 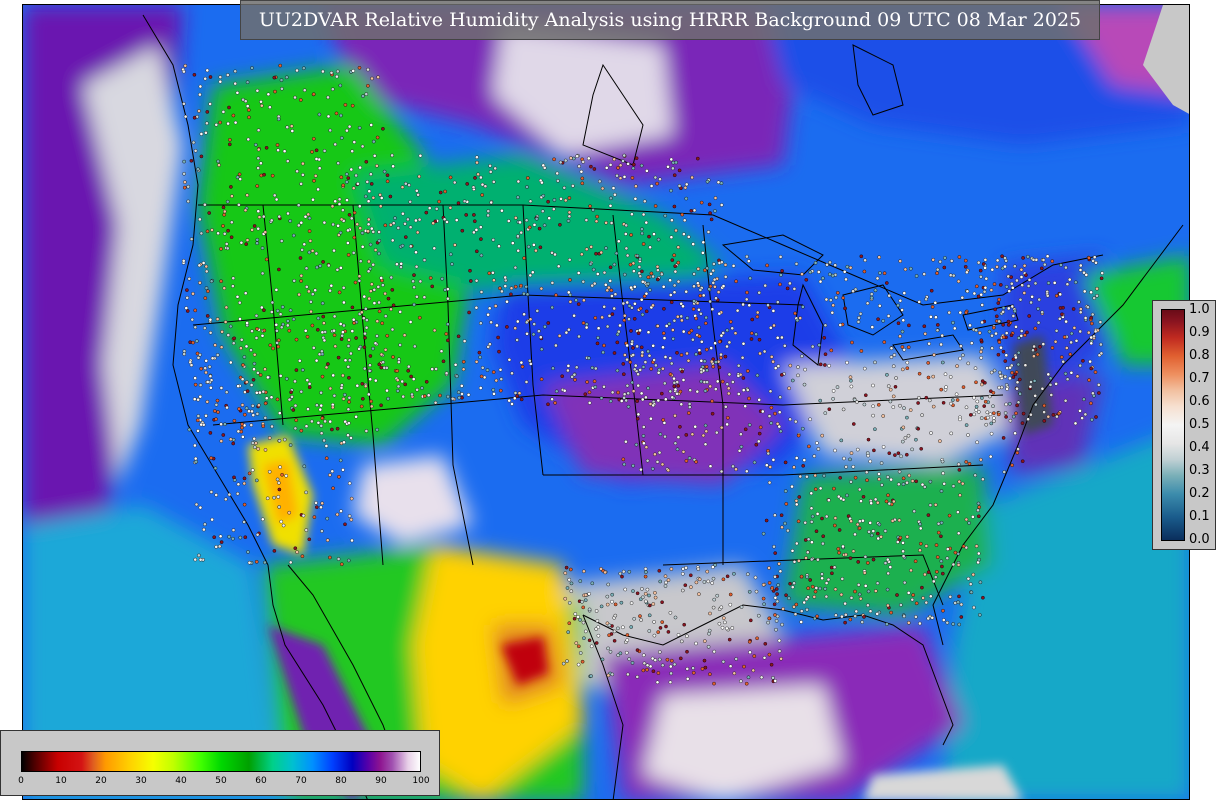 I want to click on observation-colorbar-gradient, so click(x=1173, y=425).